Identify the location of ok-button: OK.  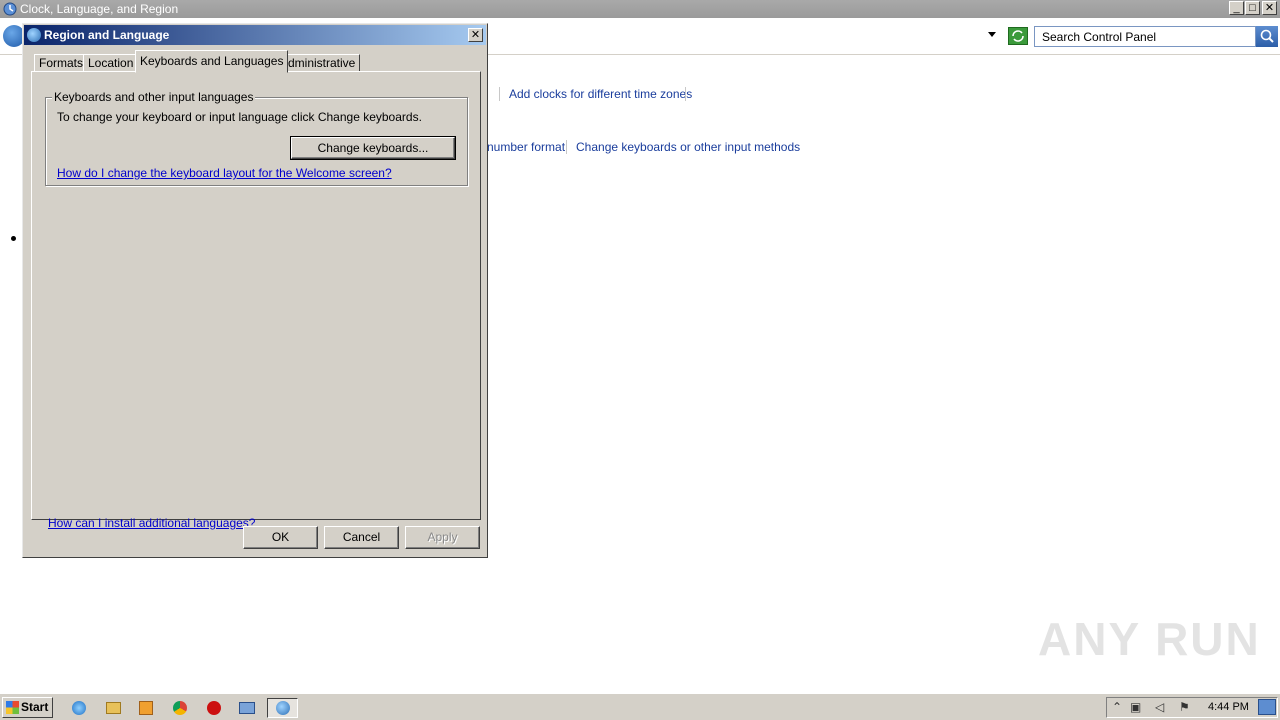
(280, 537).